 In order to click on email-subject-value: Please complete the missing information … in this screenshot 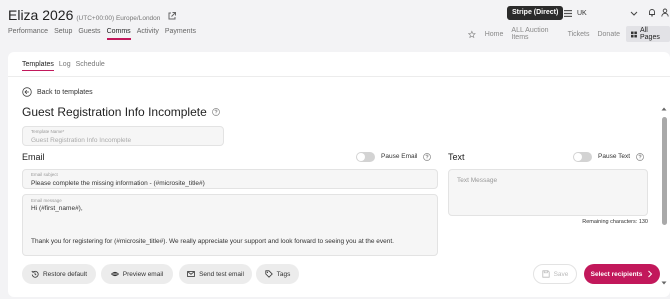, I will do `click(118, 183)`.